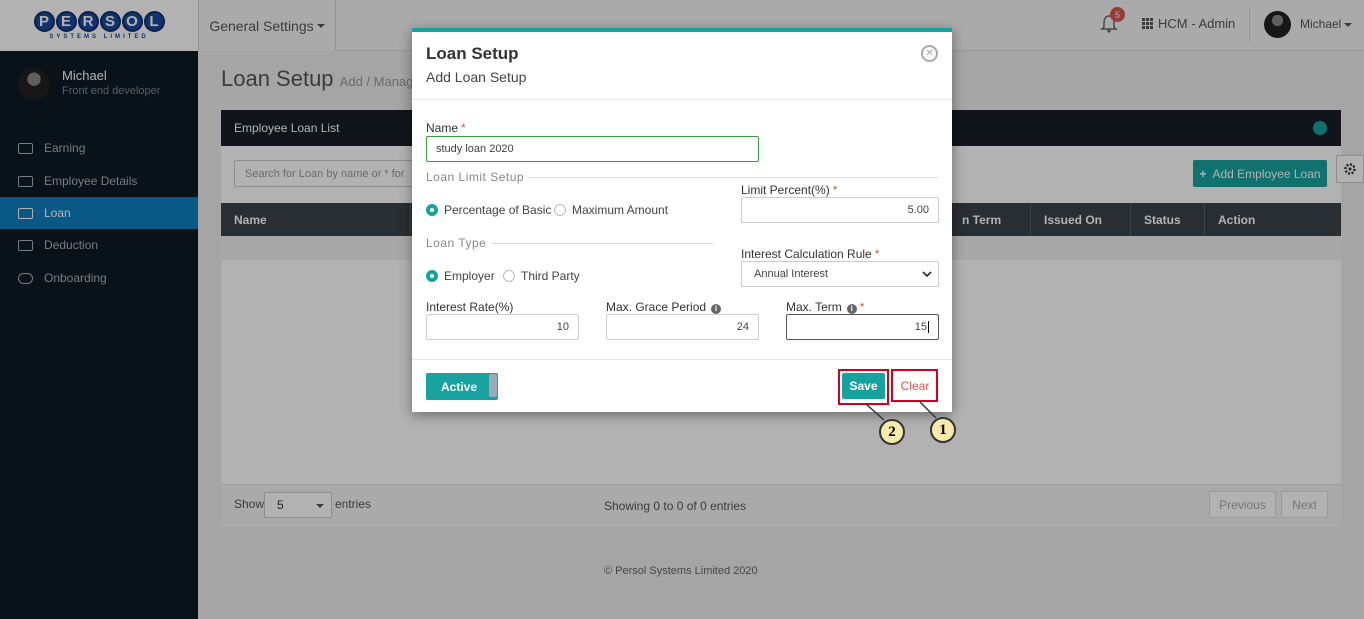  What do you see at coordinates (892, 432) in the screenshot?
I see `callout-2: 2` at bounding box center [892, 432].